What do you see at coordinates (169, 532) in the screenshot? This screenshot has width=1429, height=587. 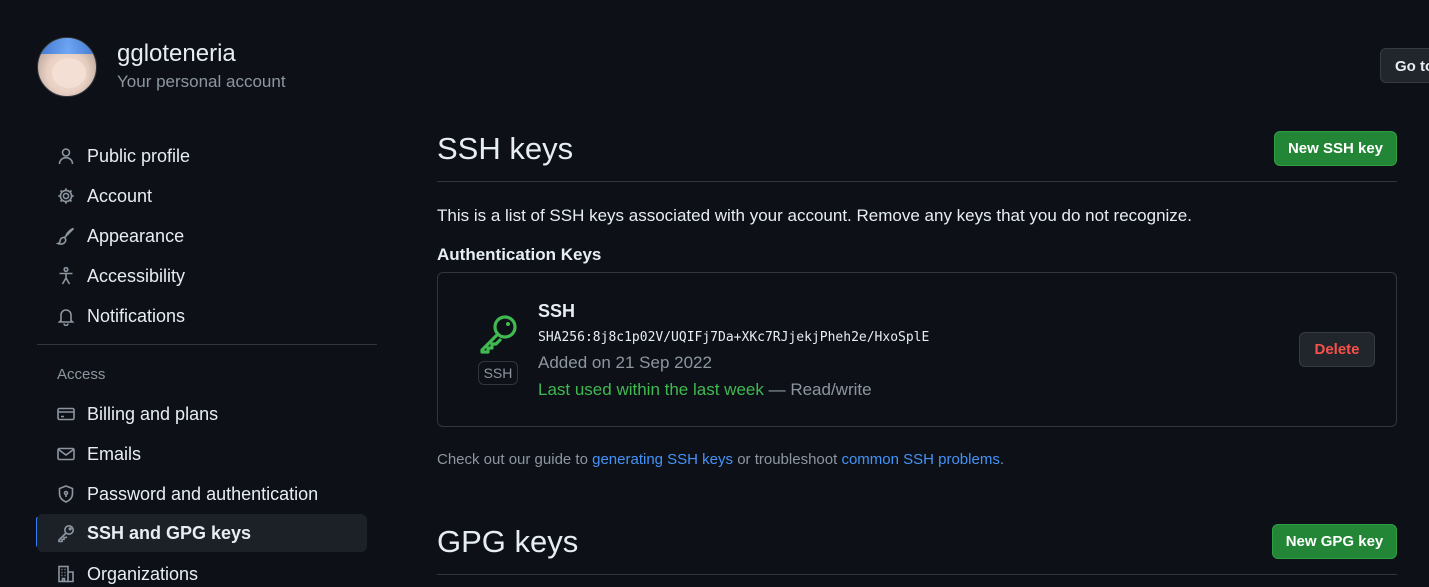 I see `sidebar-item-label: SSH and GPG keys` at bounding box center [169, 532].